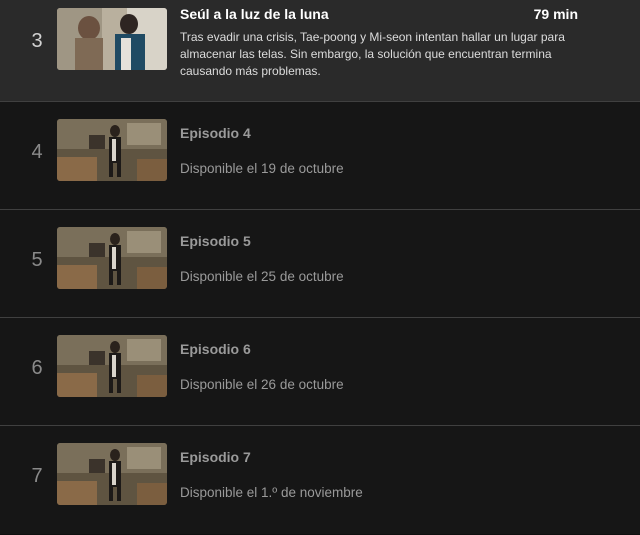  I want to click on episode-number: 5, so click(37, 260).